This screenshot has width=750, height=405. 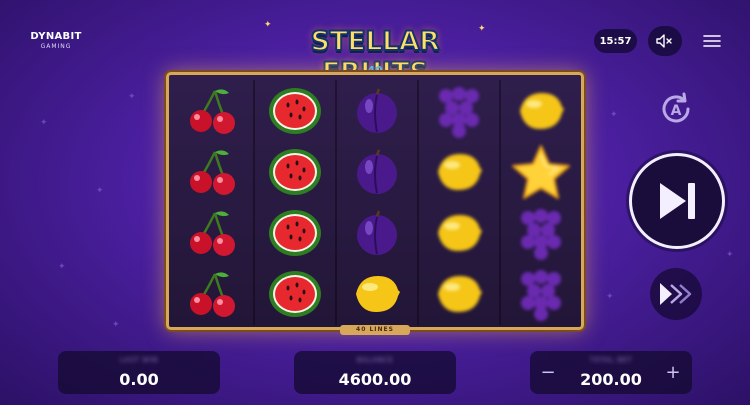 What do you see at coordinates (56, 46) in the screenshot?
I see `brand-subname: GAMING` at bounding box center [56, 46].